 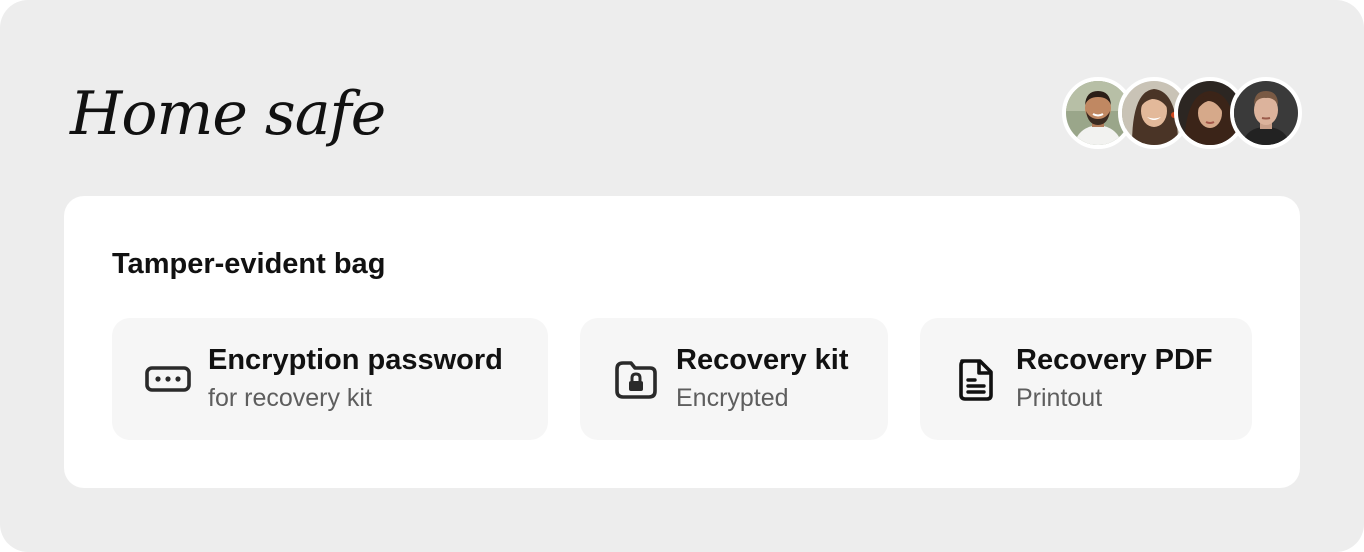 What do you see at coordinates (330, 379) in the screenshot?
I see `bag-item-encryption-password: Encryption password for recovery kit` at bounding box center [330, 379].